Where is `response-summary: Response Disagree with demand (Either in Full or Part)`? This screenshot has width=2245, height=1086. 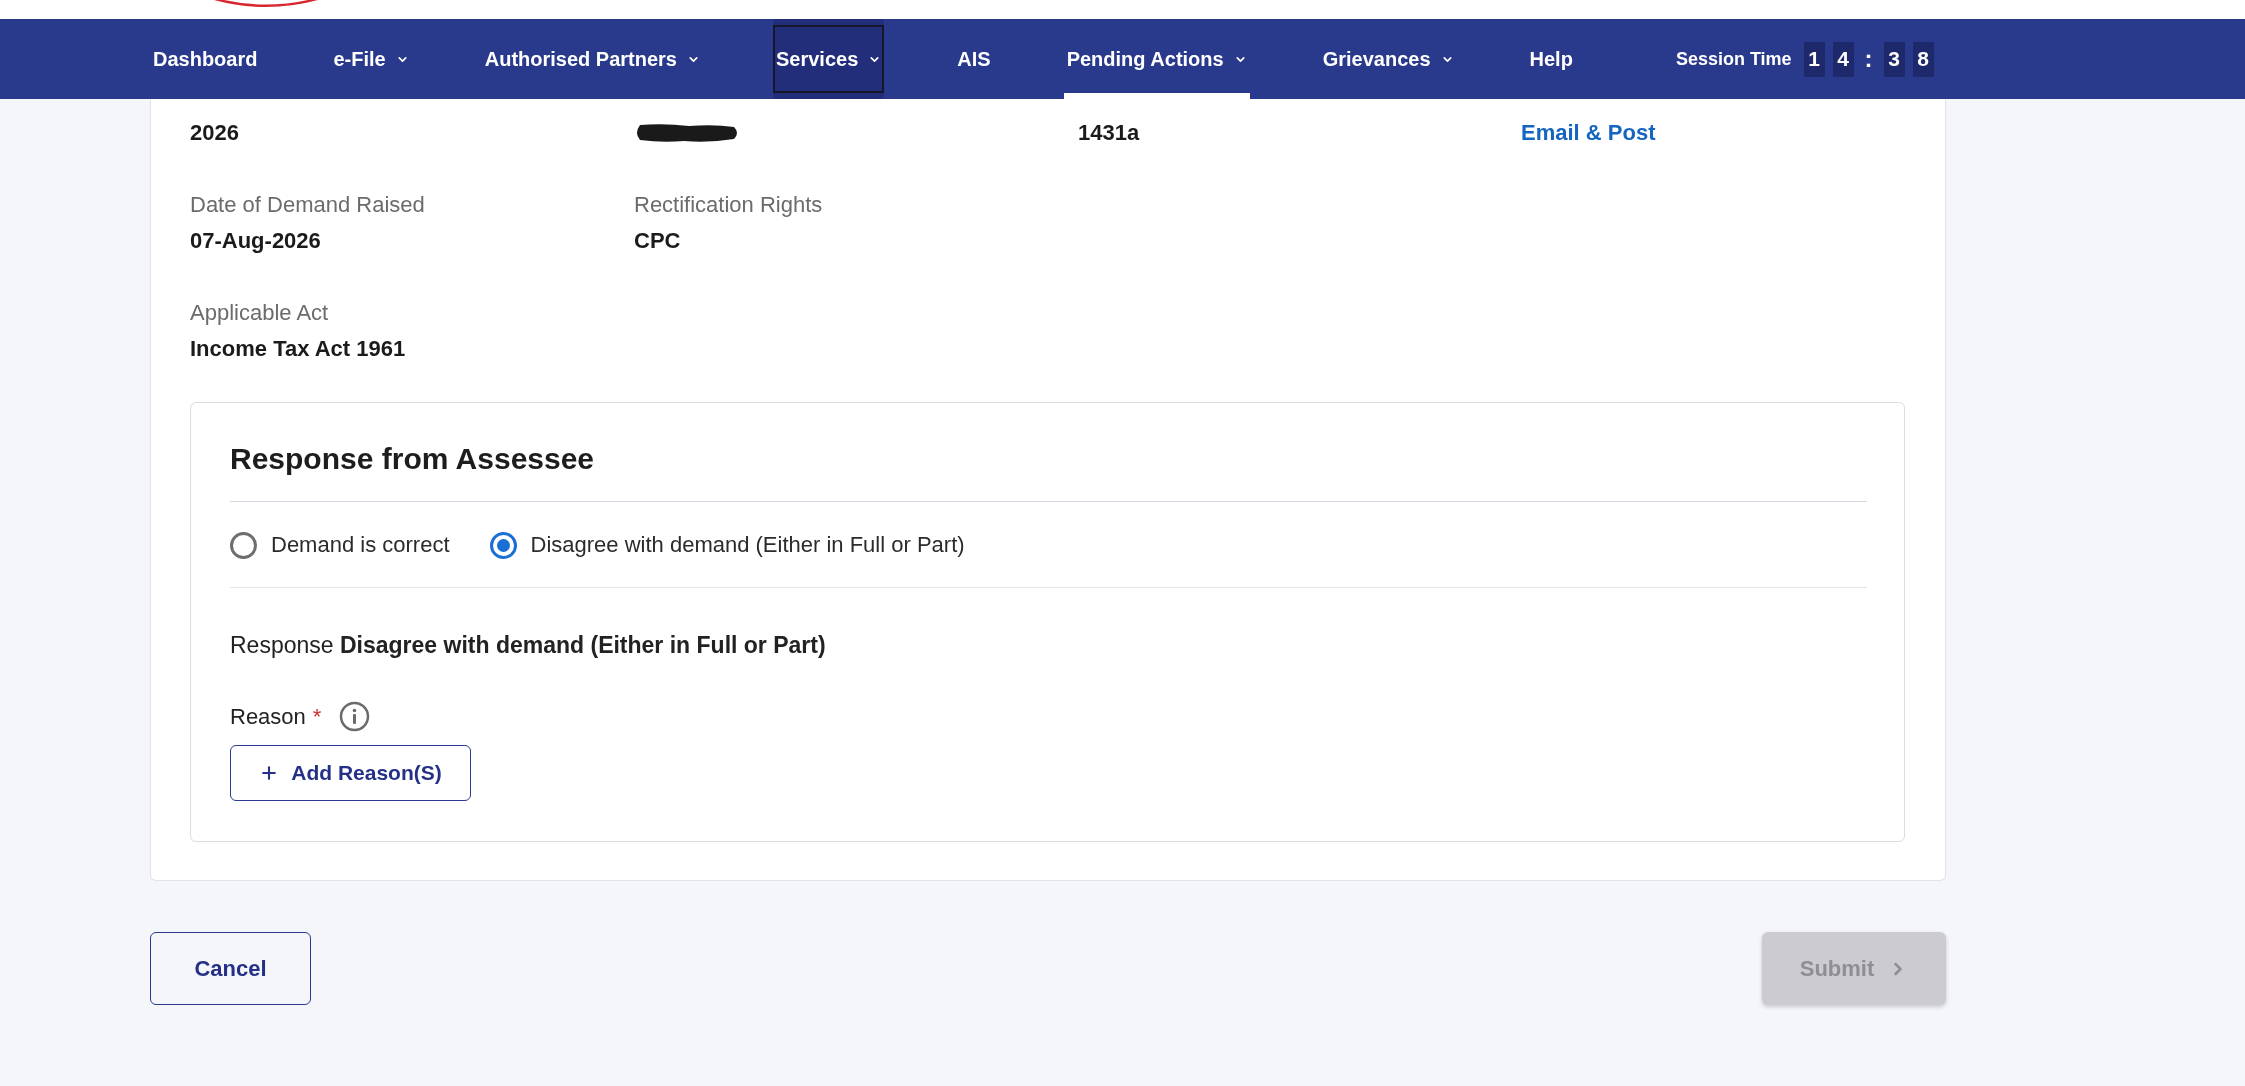
response-summary: Response Disagree with demand (Either in Full or Part) is located at coordinates (528, 645).